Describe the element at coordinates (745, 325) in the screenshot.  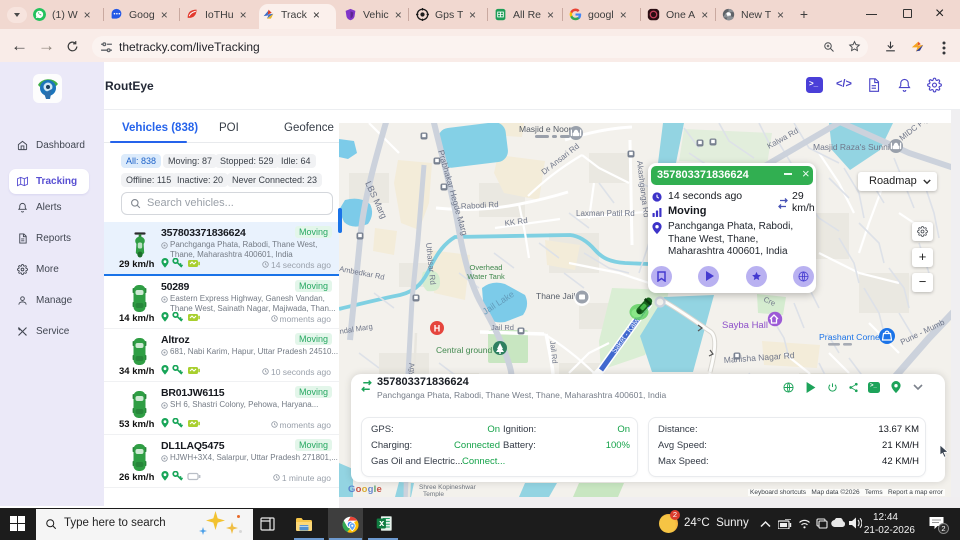
I see `svg-text: Sayba Hall` at that location.